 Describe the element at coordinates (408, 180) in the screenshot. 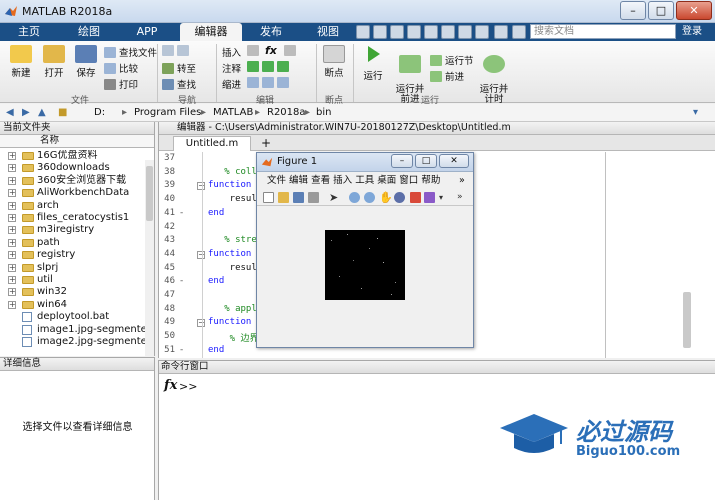

I see `figure-menu-window: 窗口` at that location.